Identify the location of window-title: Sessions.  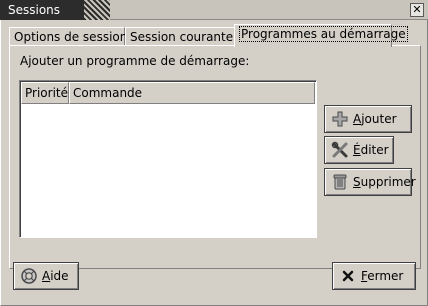
(34, 10).